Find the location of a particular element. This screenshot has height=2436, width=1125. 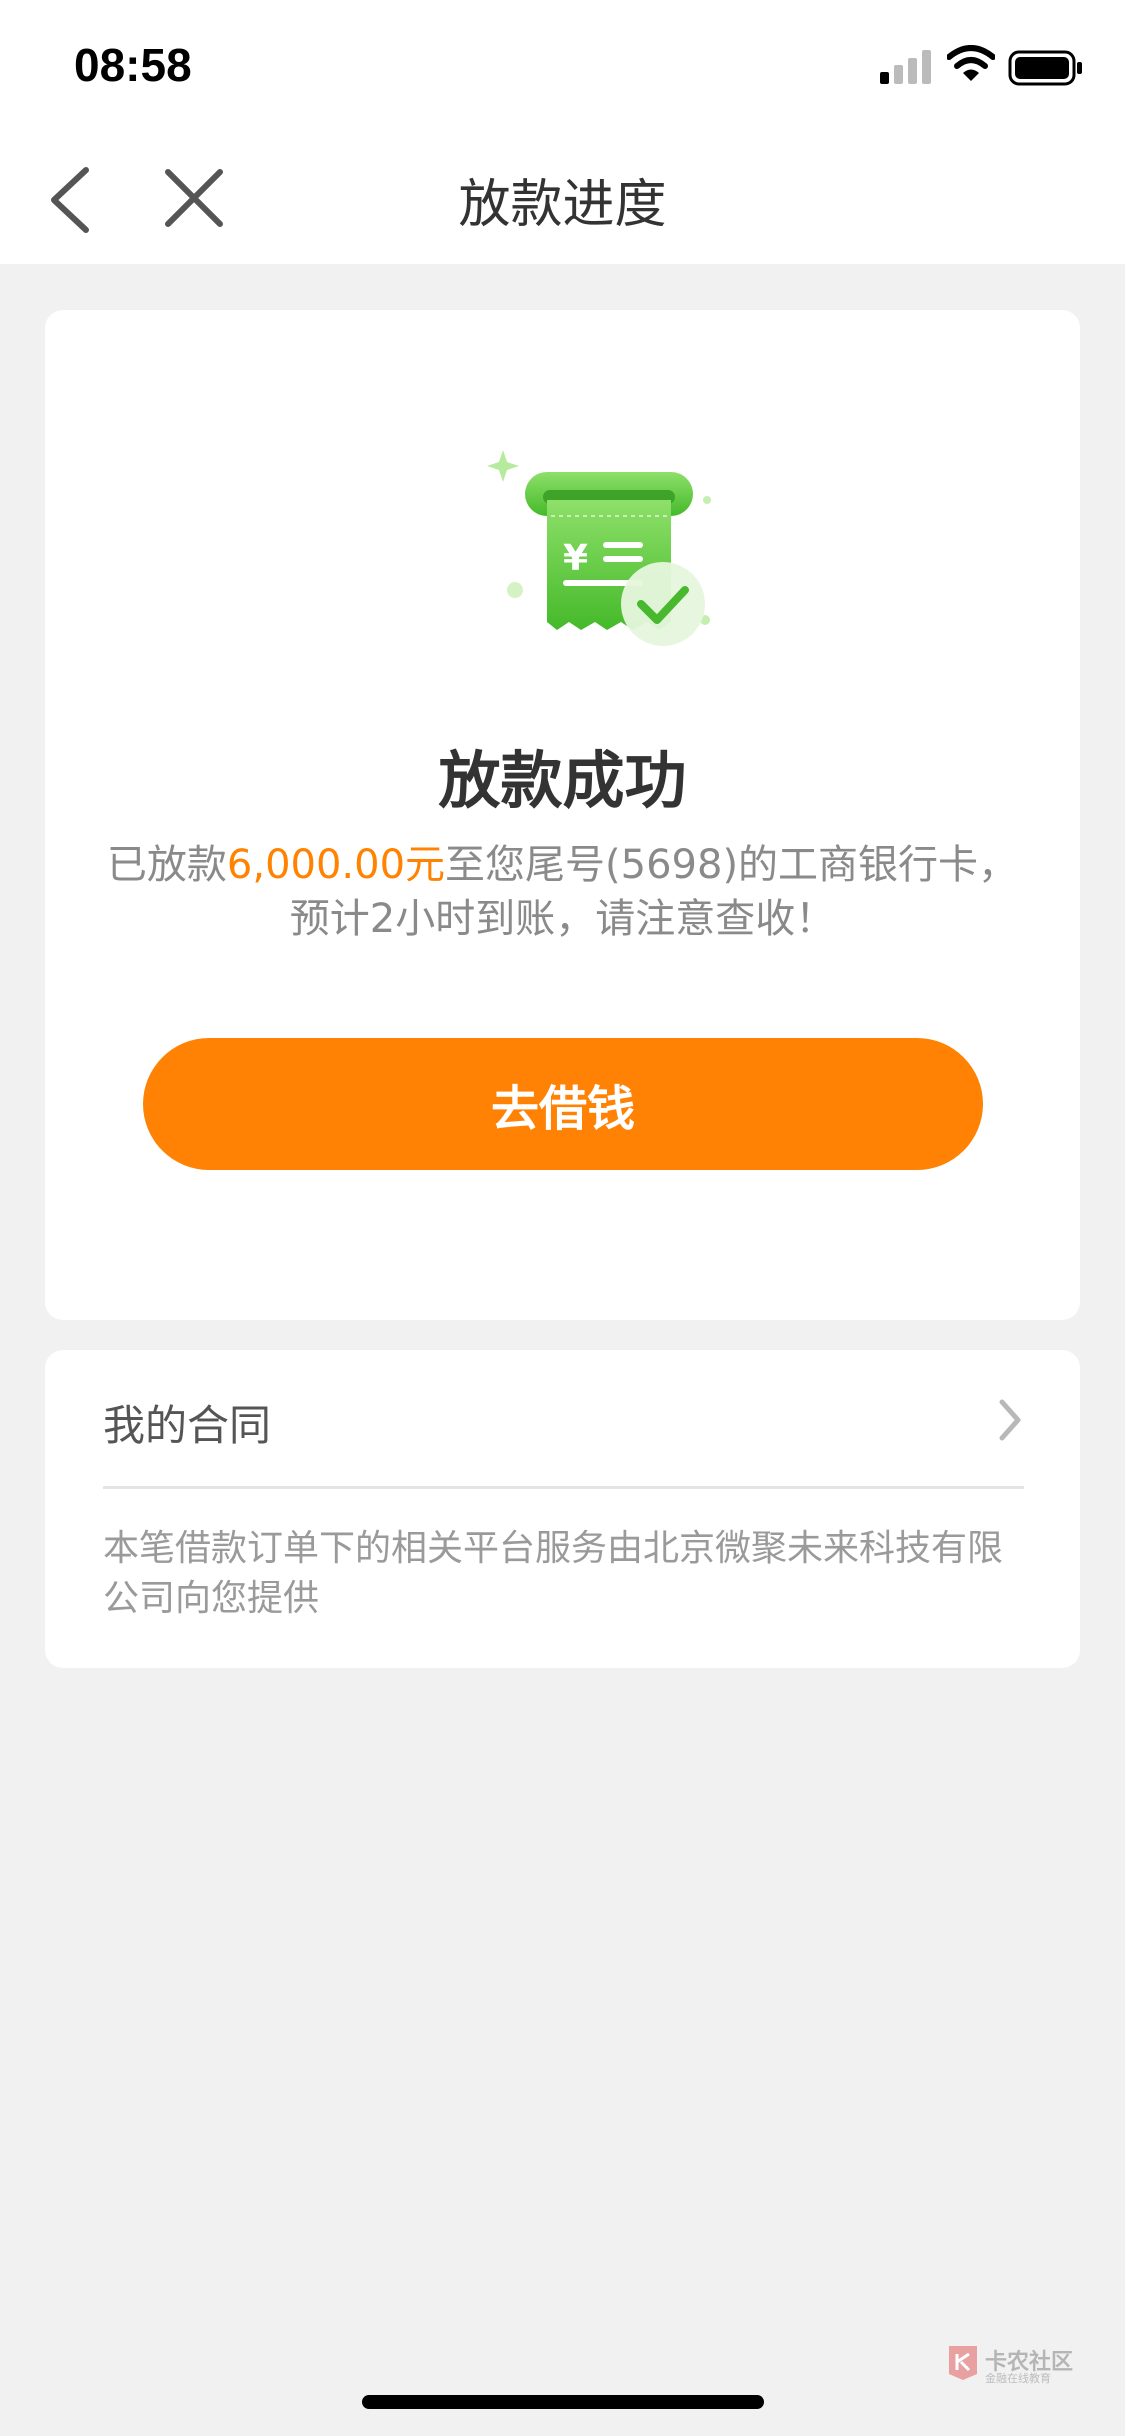

nav-bar: 放款进度 is located at coordinates (562, 197).